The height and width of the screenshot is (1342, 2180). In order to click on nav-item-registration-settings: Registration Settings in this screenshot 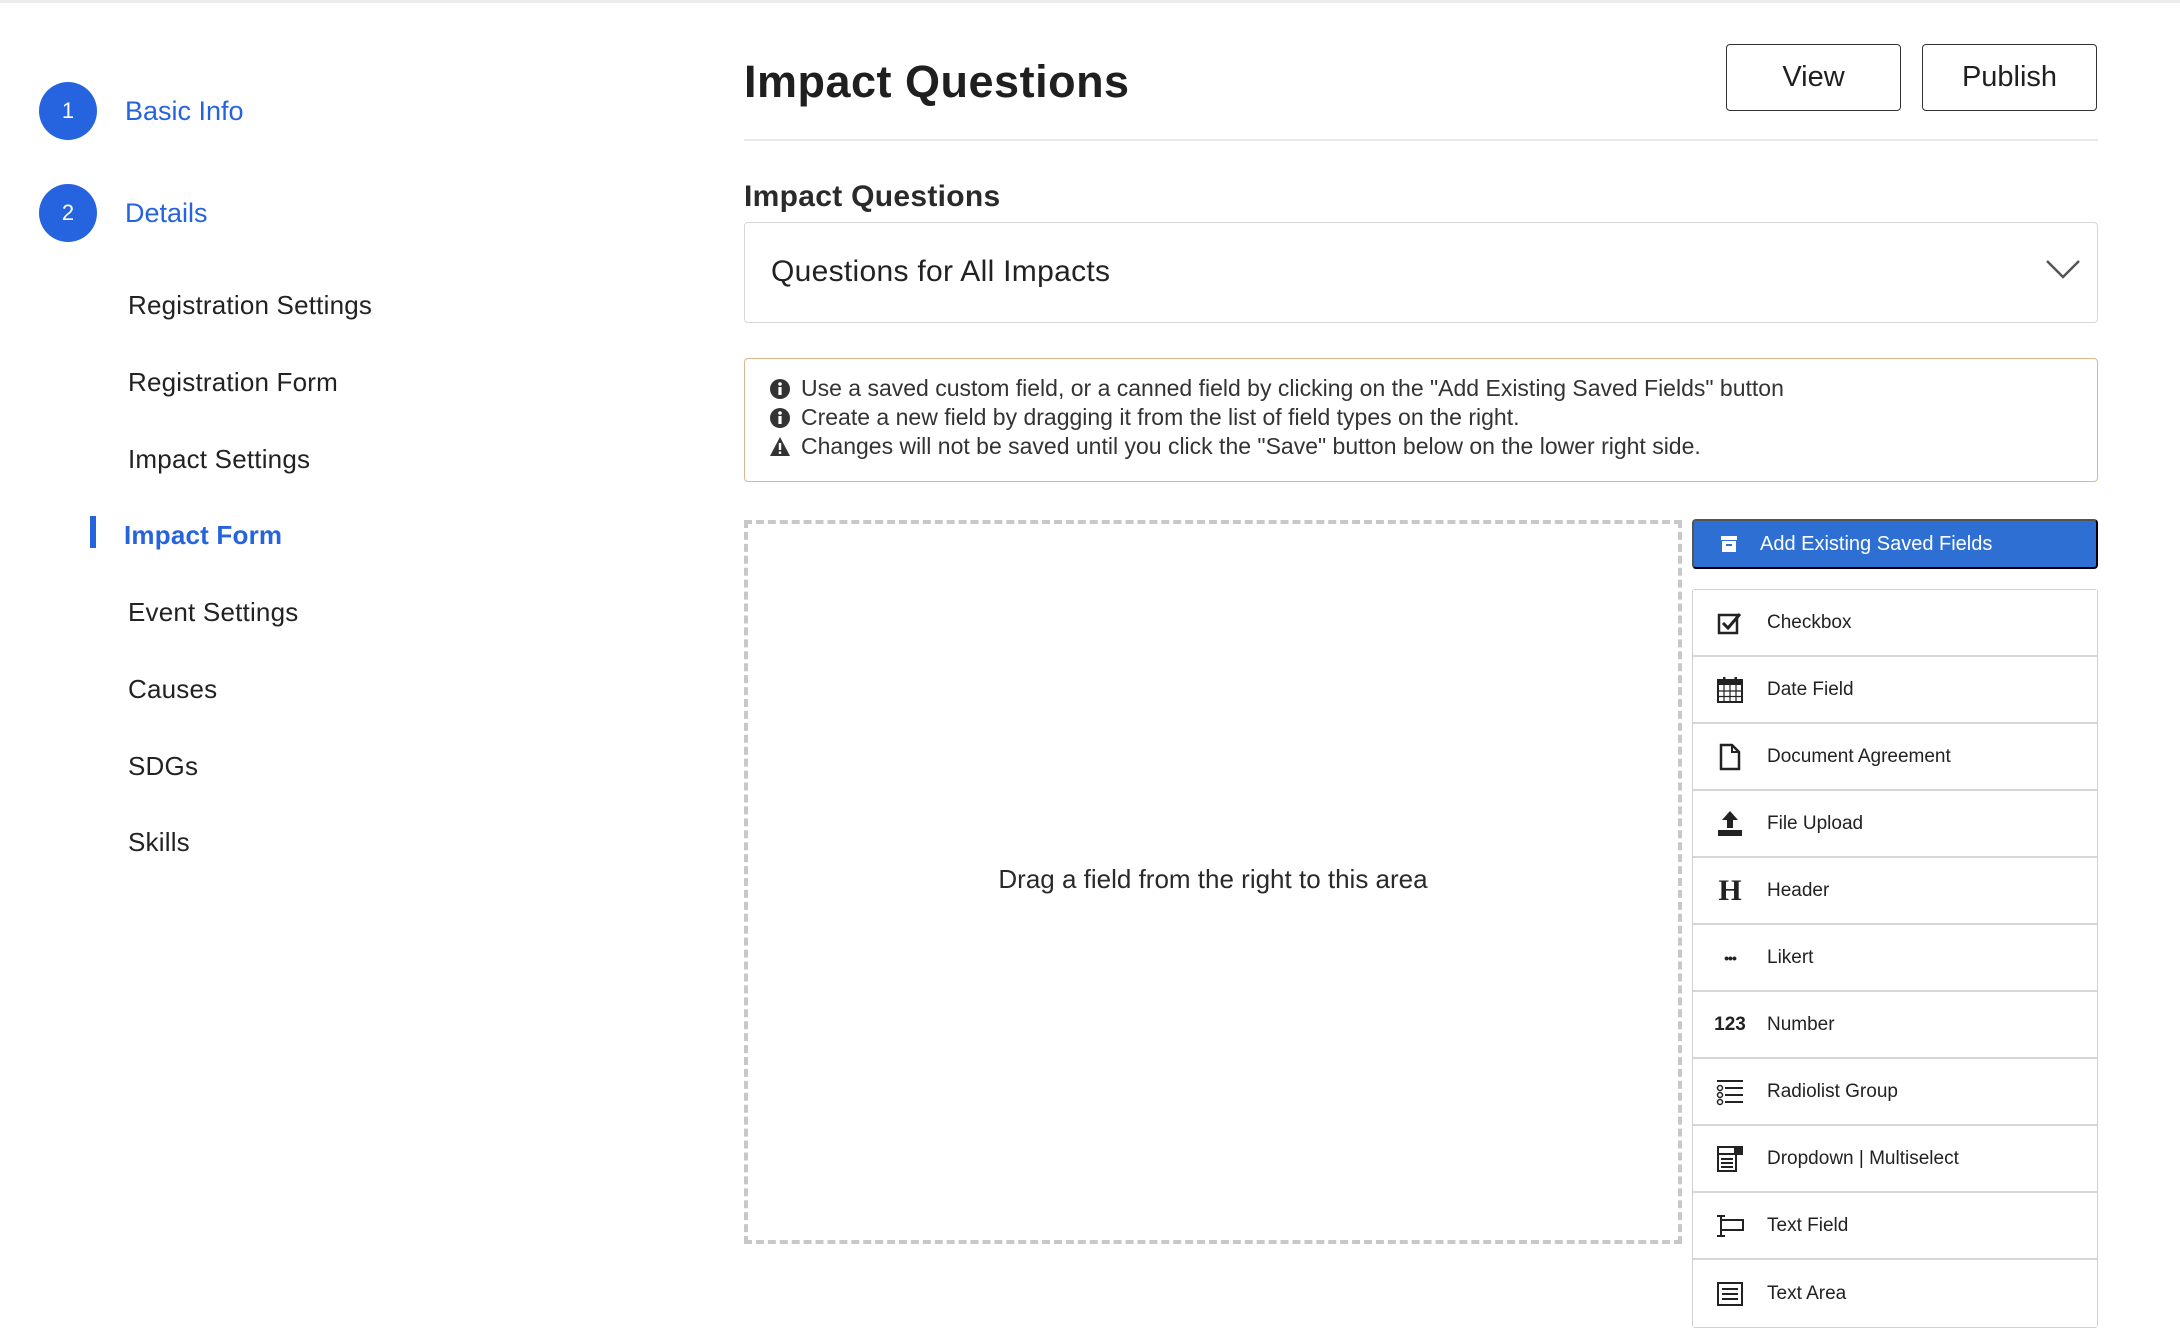, I will do `click(250, 305)`.